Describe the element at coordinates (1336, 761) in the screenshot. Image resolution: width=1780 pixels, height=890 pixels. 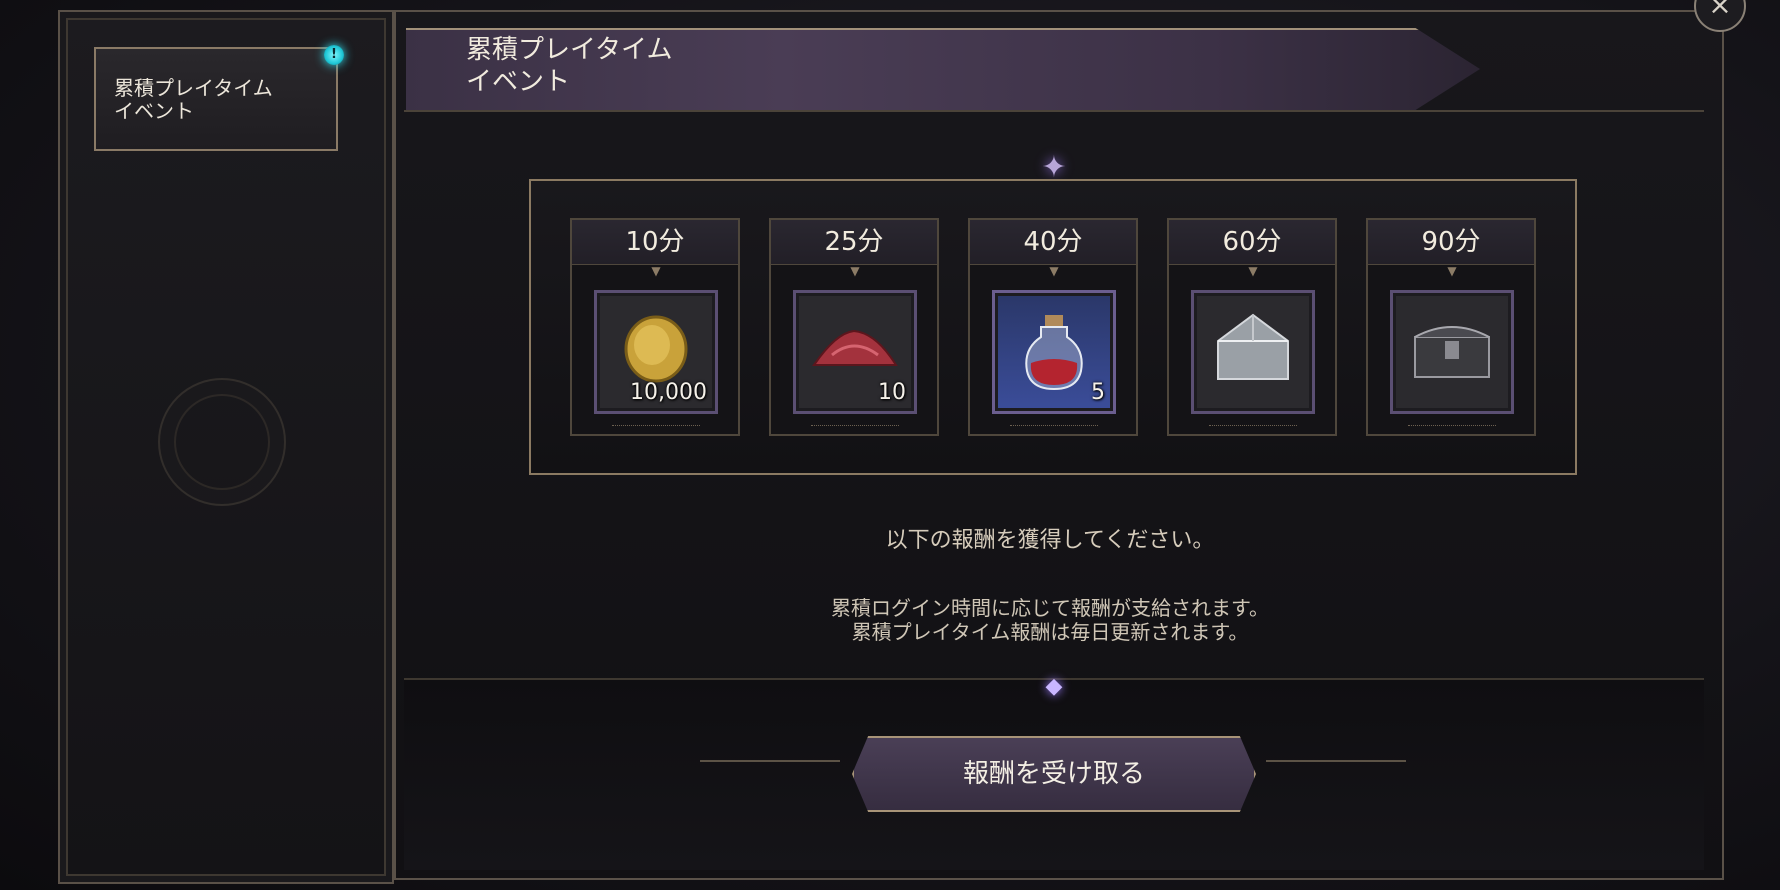
I see `right-ornament` at that location.